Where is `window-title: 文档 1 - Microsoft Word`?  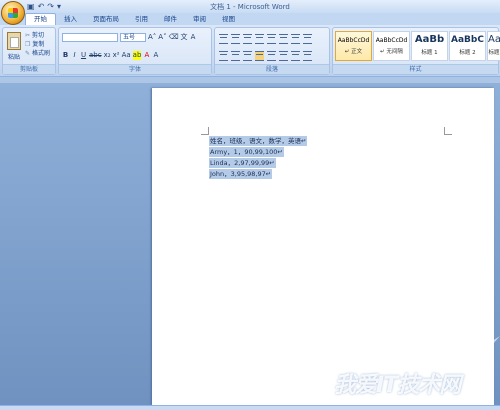 window-title: 文档 1 - Microsoft Word is located at coordinates (250, 7).